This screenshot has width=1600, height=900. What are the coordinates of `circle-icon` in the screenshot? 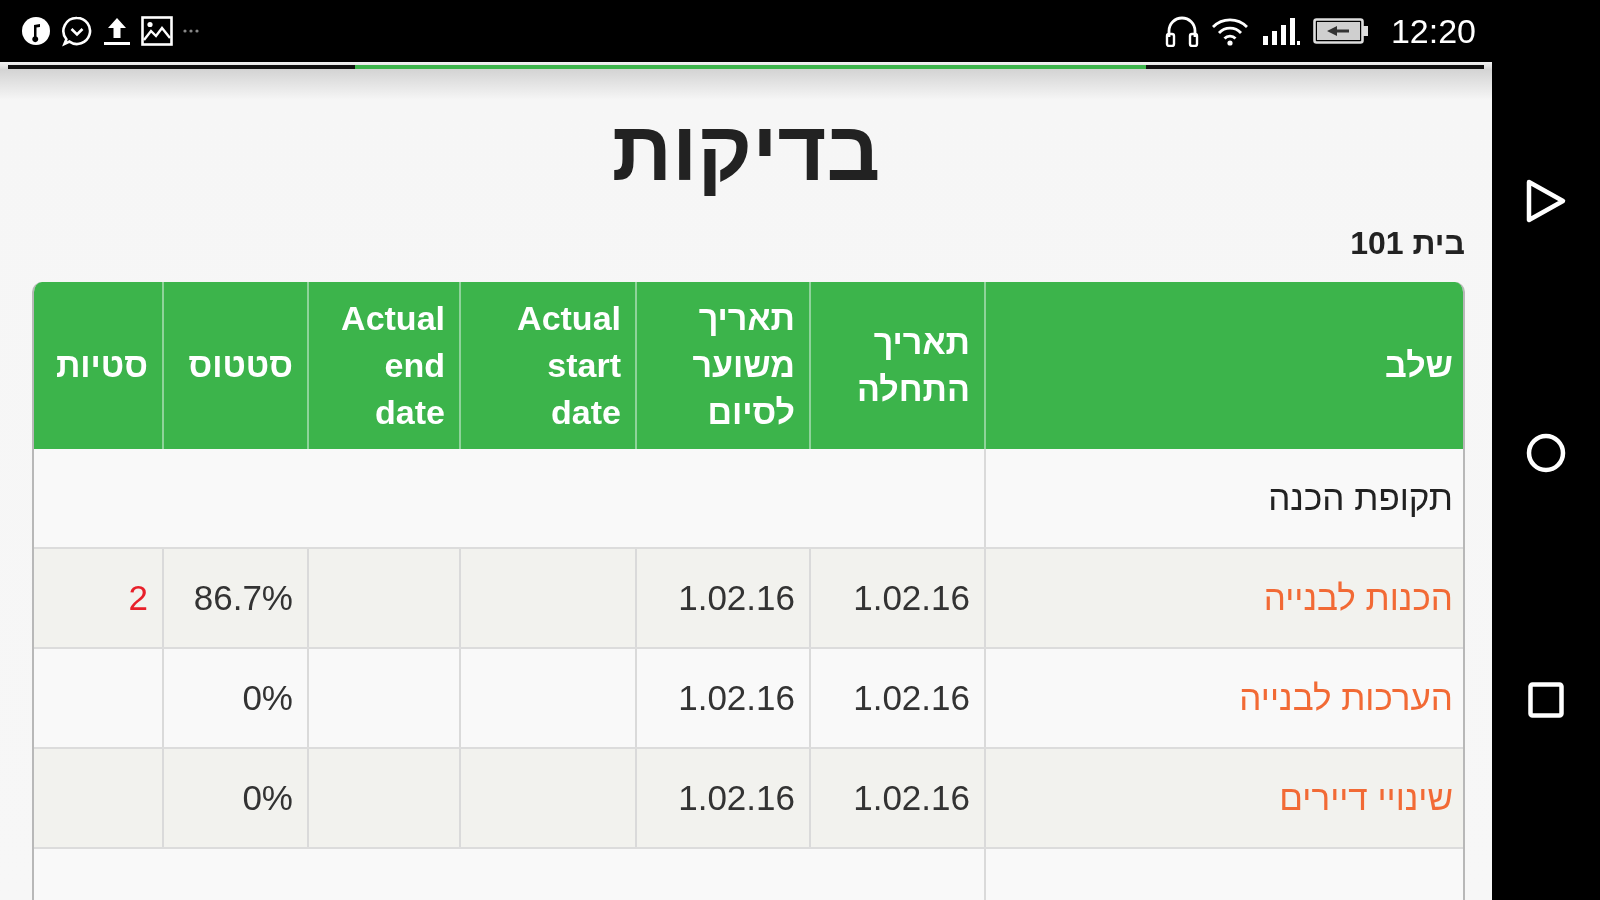 It's located at (1546, 453).